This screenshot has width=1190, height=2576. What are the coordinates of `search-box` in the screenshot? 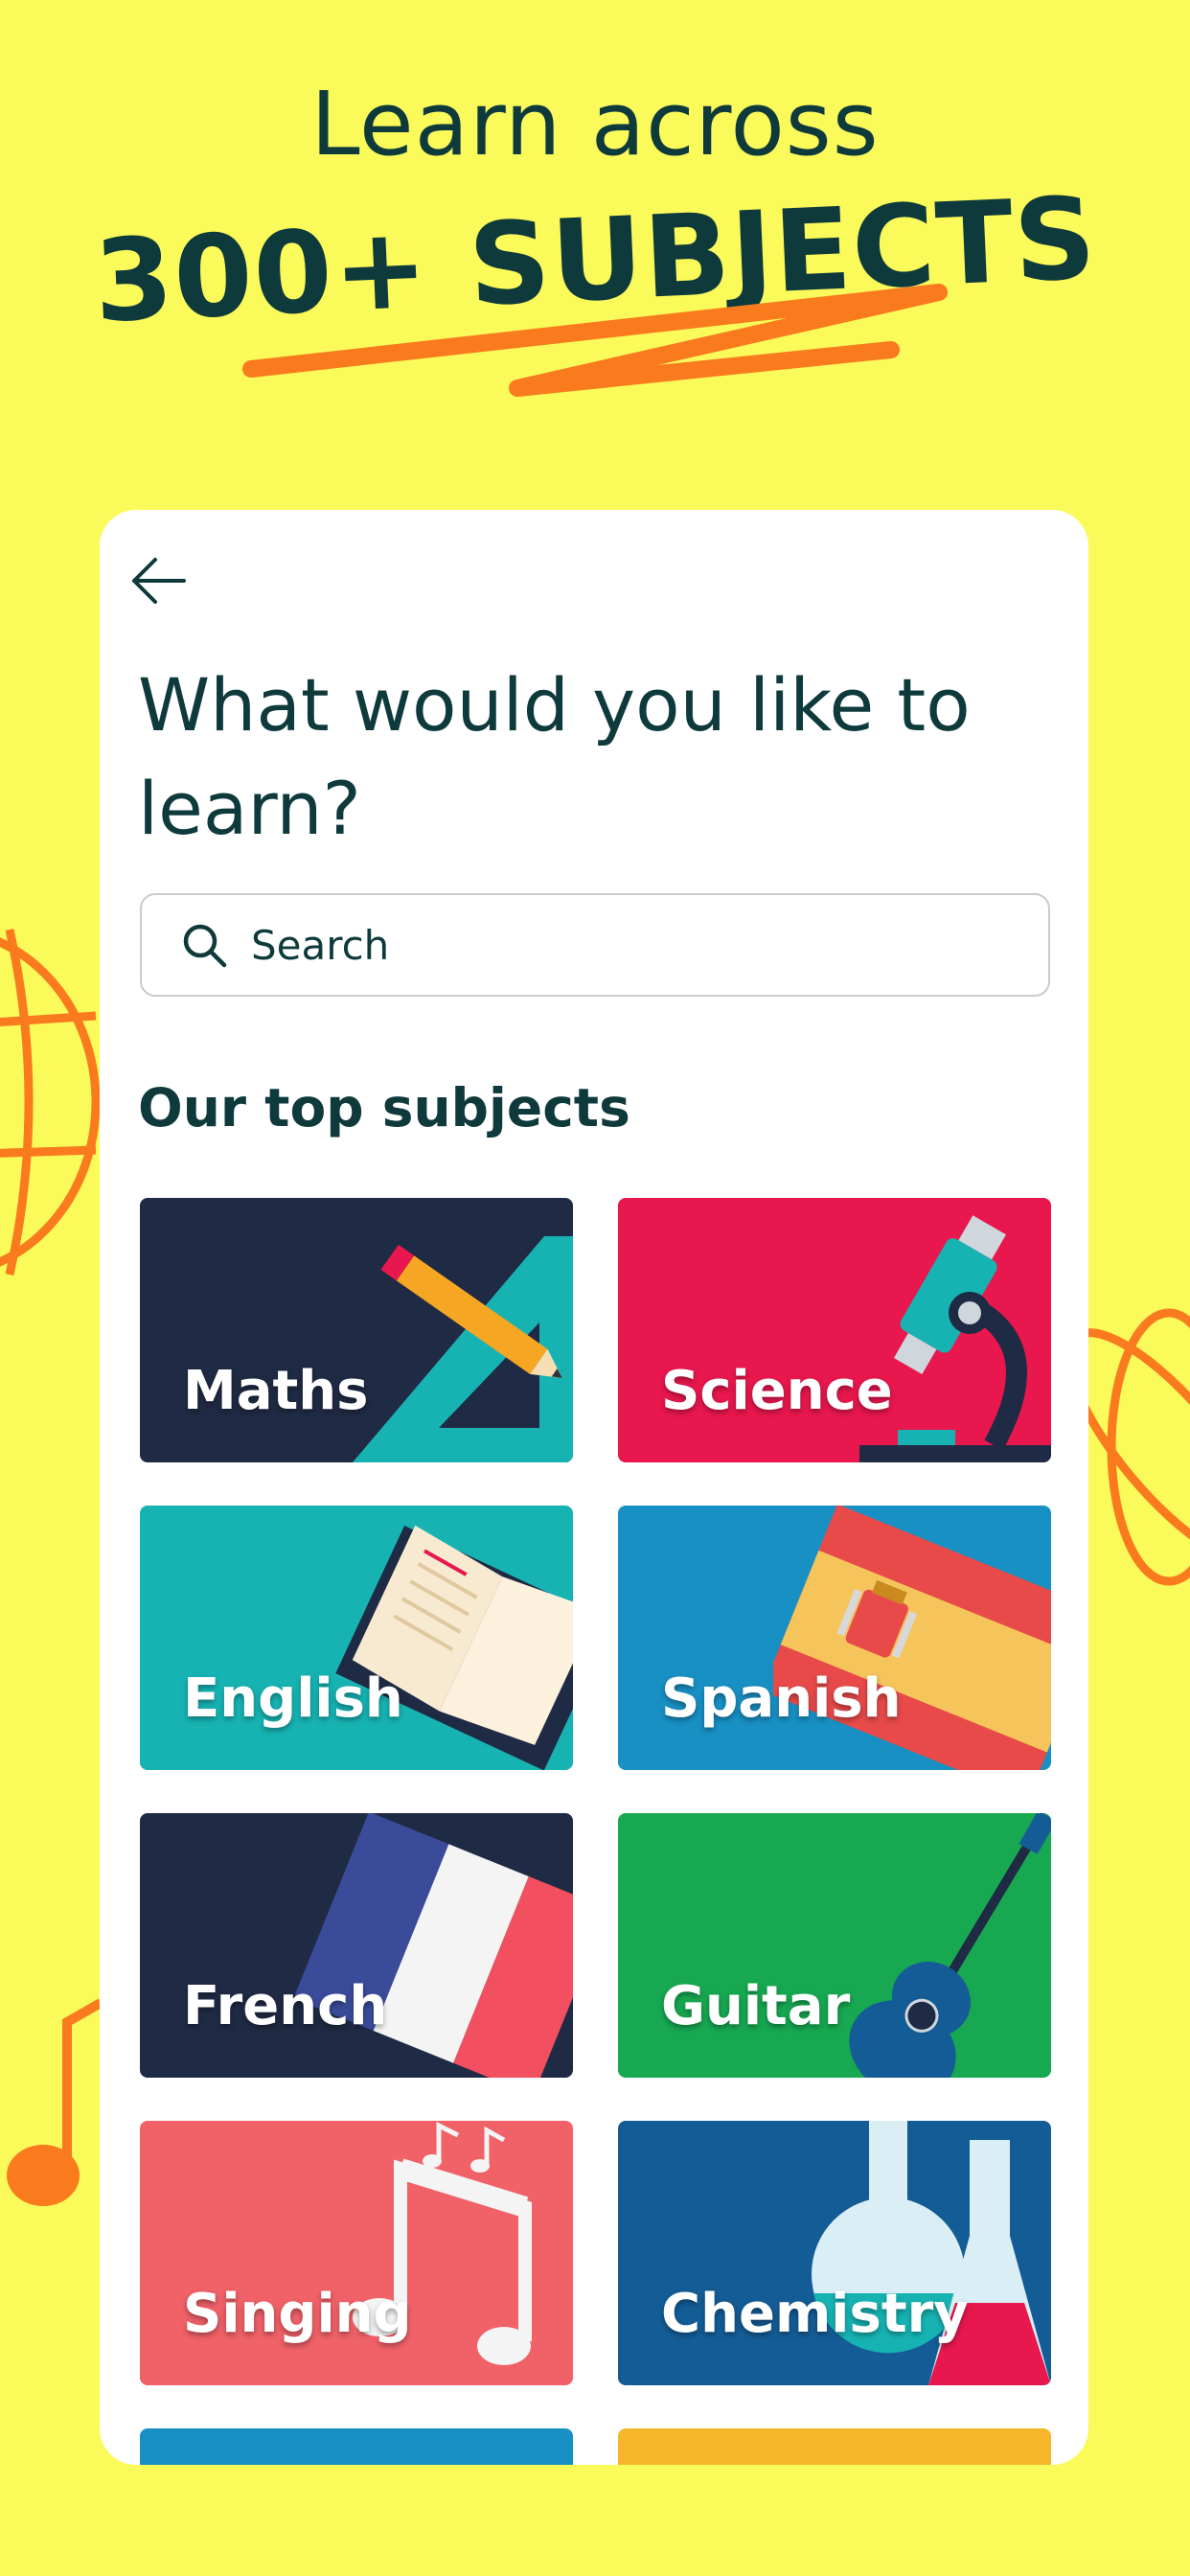 It's located at (595, 945).